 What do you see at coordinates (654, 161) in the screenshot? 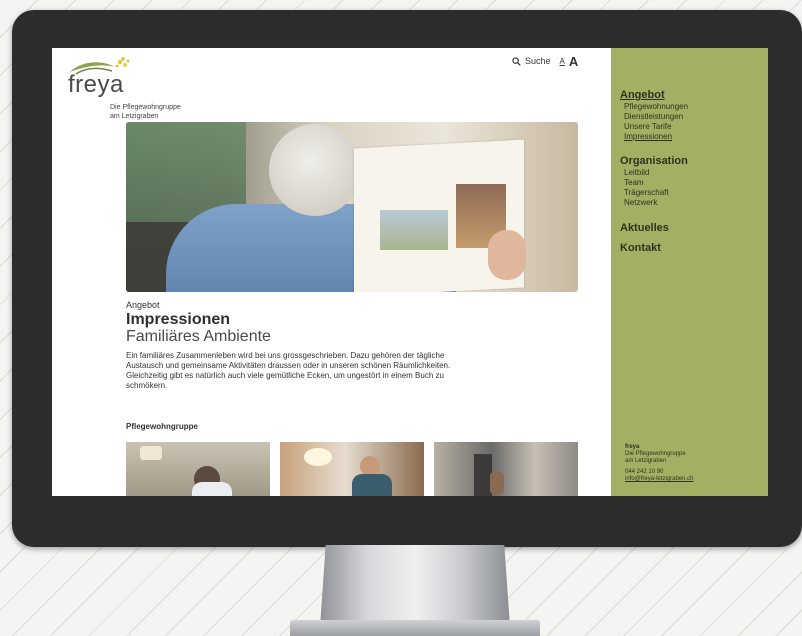
I see `nav-organisation: Organisation` at bounding box center [654, 161].